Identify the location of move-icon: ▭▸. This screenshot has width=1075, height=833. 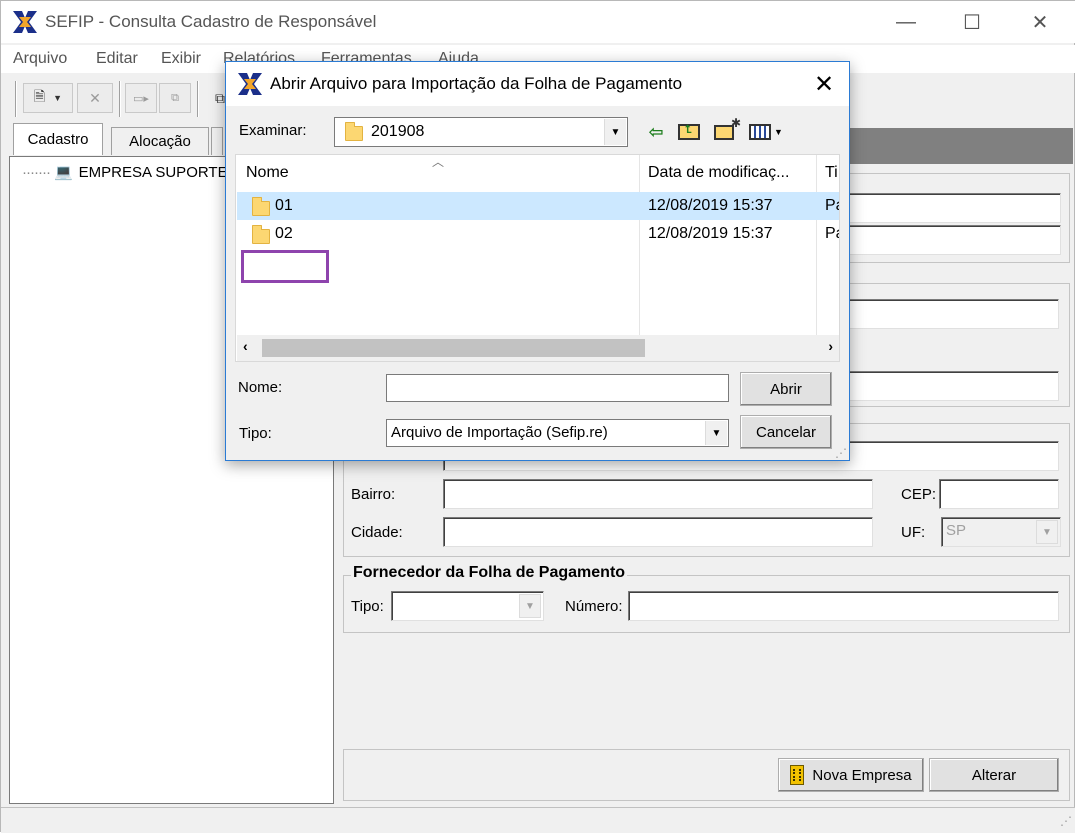
(141, 98).